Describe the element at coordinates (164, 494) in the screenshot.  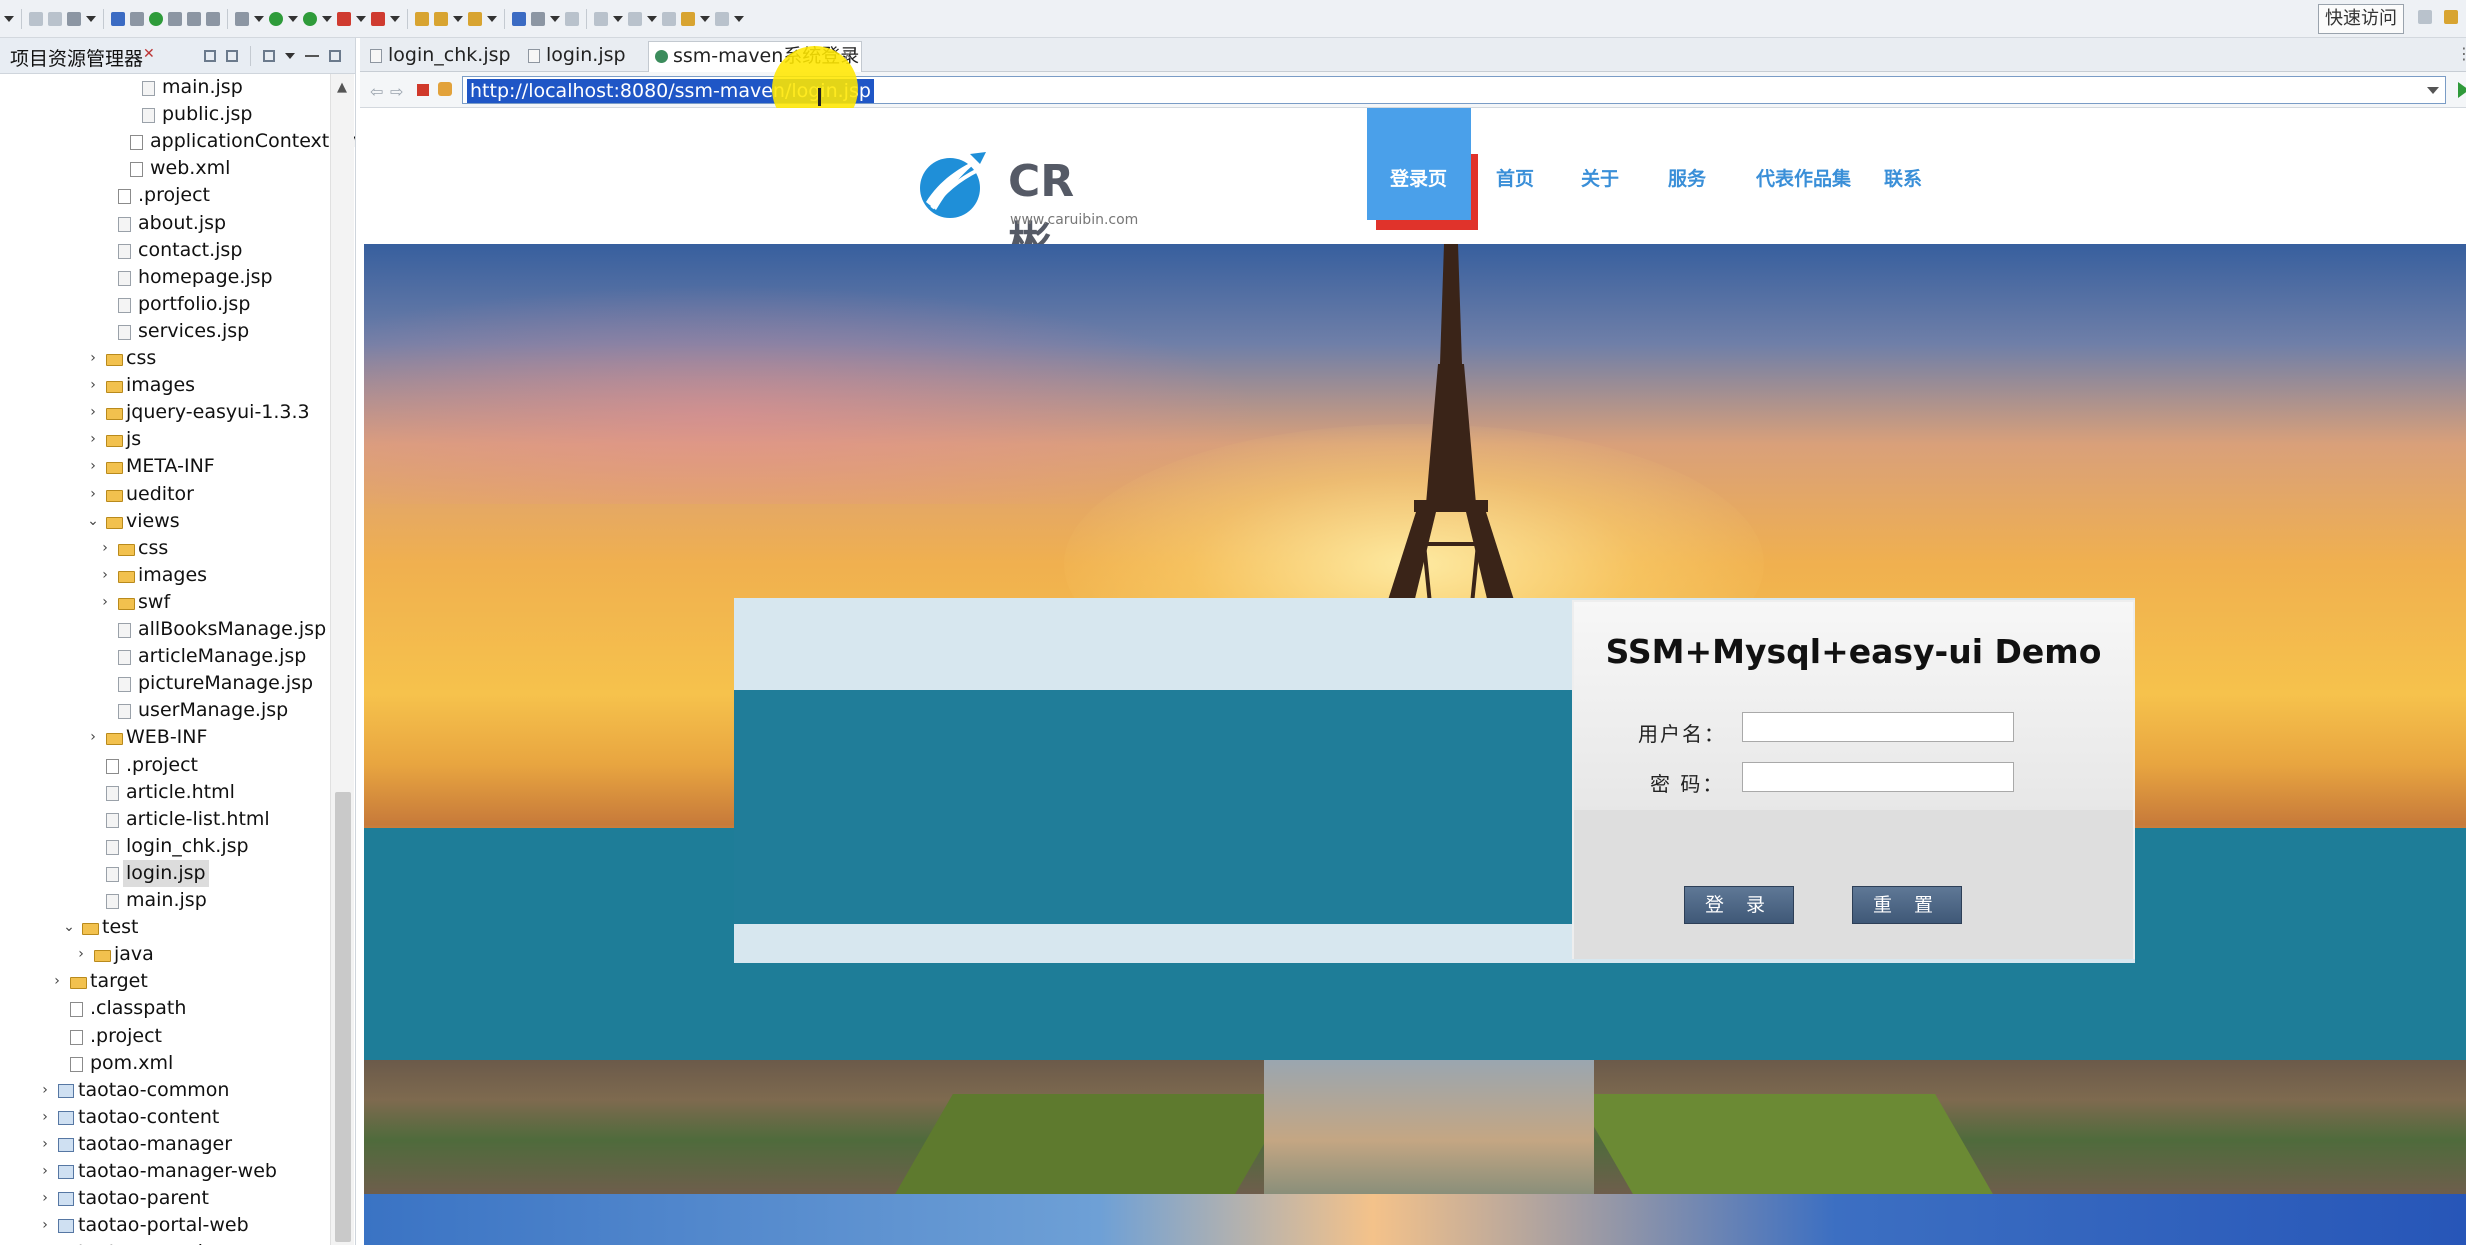
I see `tree-item: › ueditor` at that location.